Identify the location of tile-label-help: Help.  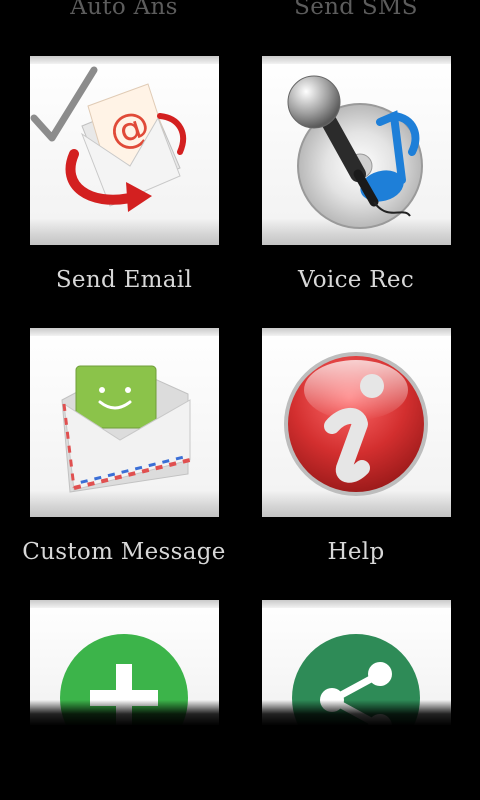
(356, 552).